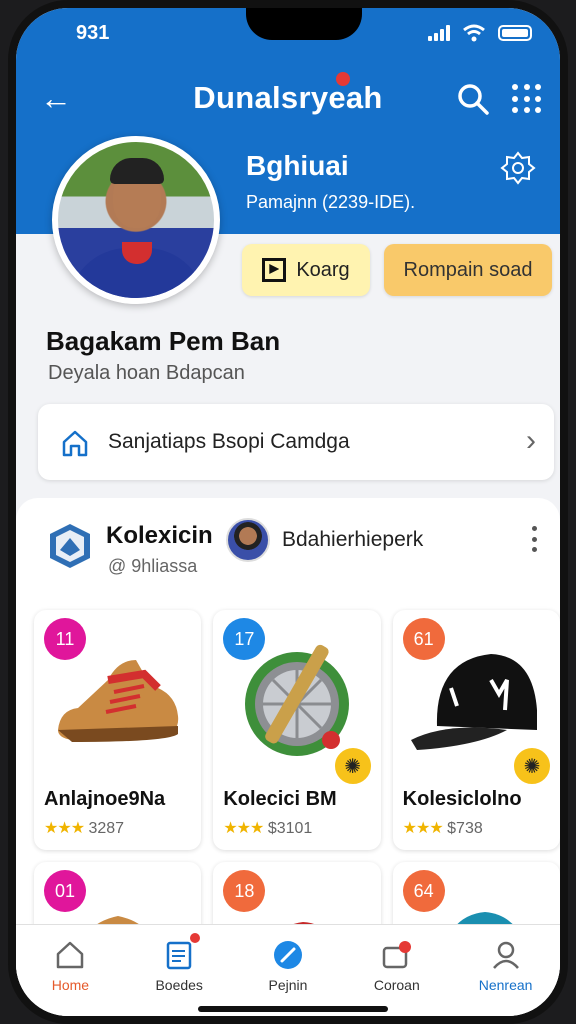  I want to click on tab-home: Home, so click(70, 970).